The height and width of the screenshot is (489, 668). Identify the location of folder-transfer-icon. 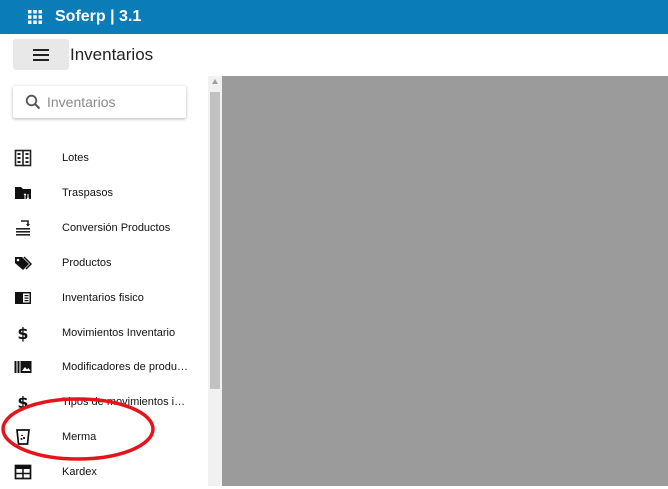
(23, 193).